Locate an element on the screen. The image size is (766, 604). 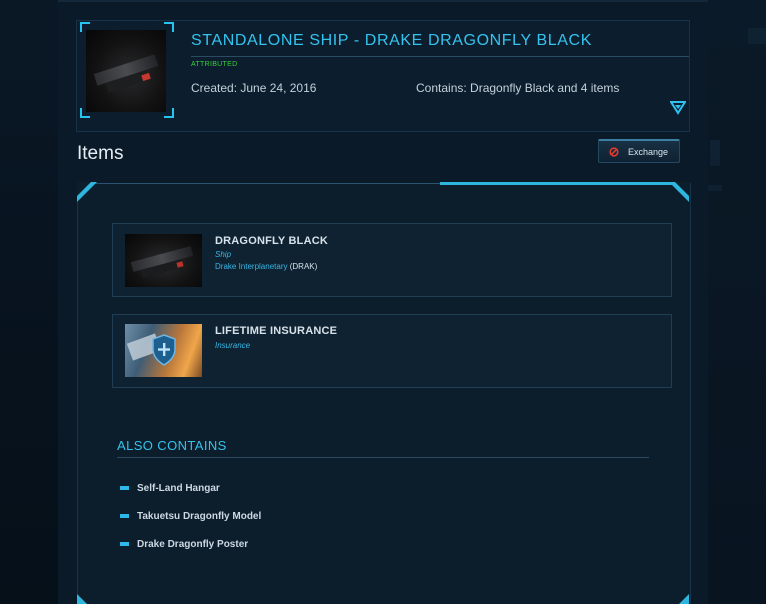
background-left is located at coordinates (29, 302).